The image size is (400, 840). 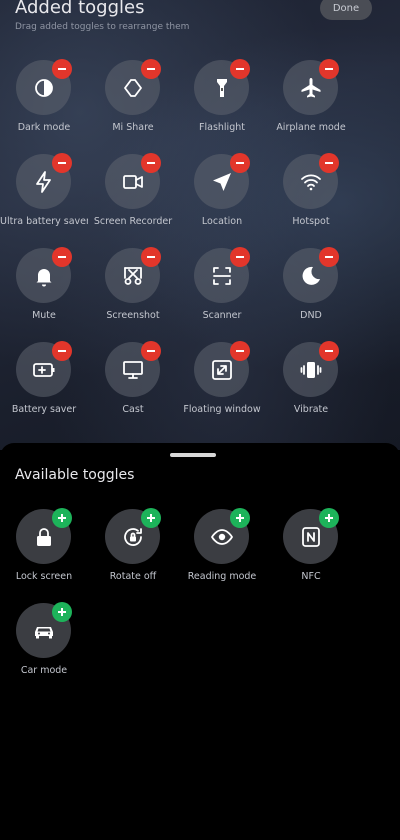 What do you see at coordinates (311, 276) in the screenshot?
I see `moon-icon` at bounding box center [311, 276].